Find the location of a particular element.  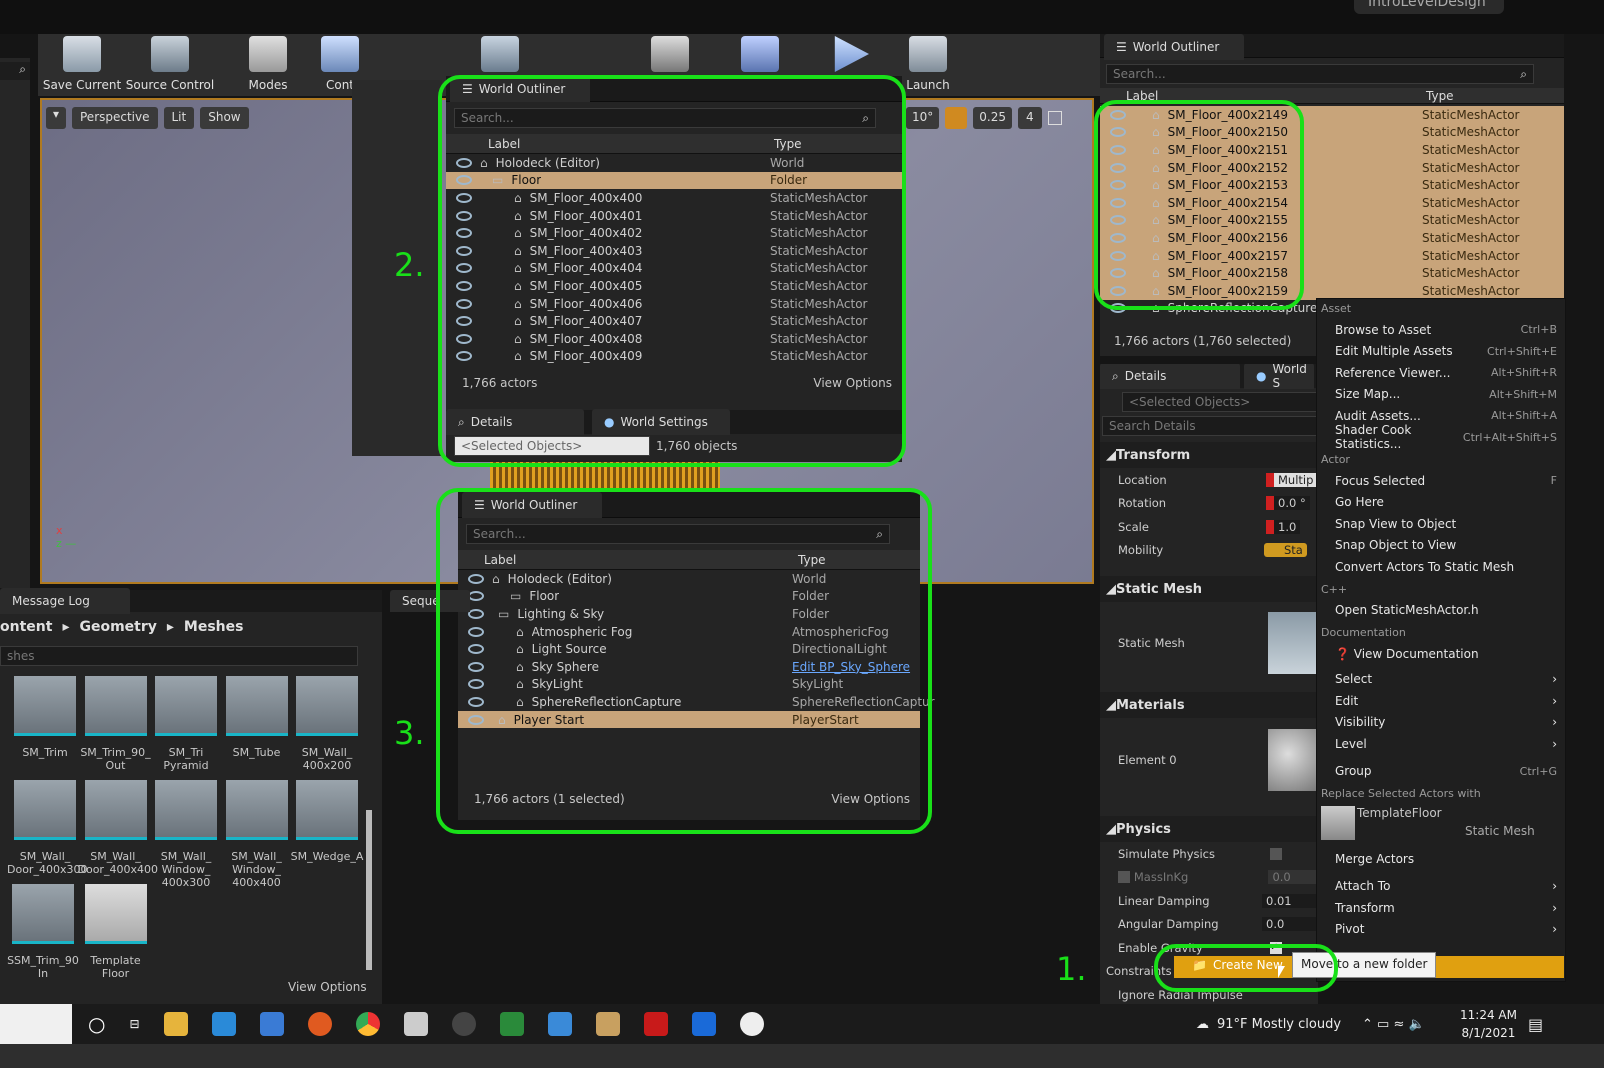

outliner-2-row: ▭ Floor Folder is located at coordinates (674, 180).